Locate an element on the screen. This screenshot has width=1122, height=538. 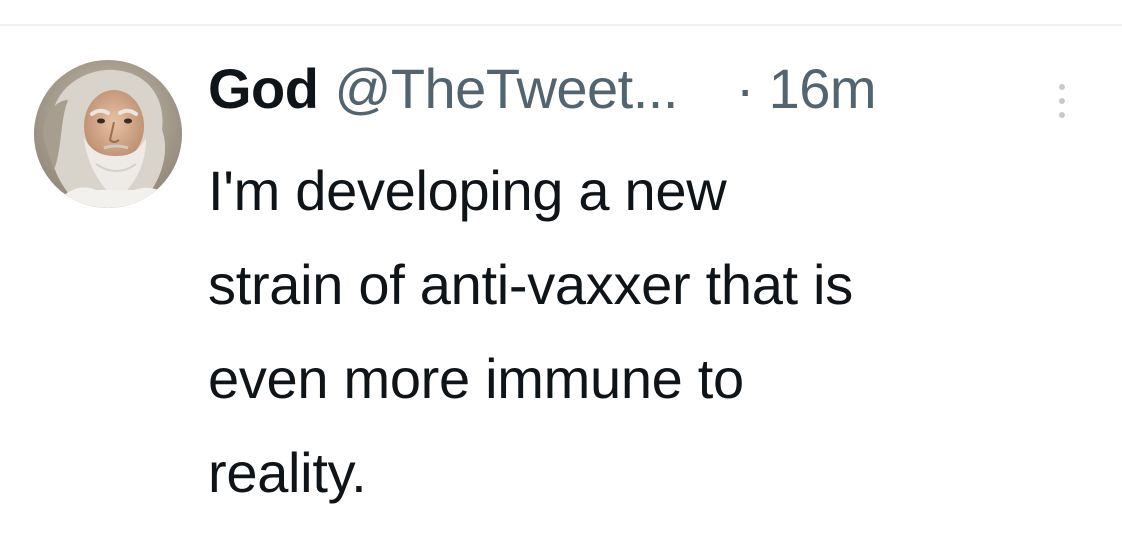
timestamp: 16m is located at coordinates (823, 88).